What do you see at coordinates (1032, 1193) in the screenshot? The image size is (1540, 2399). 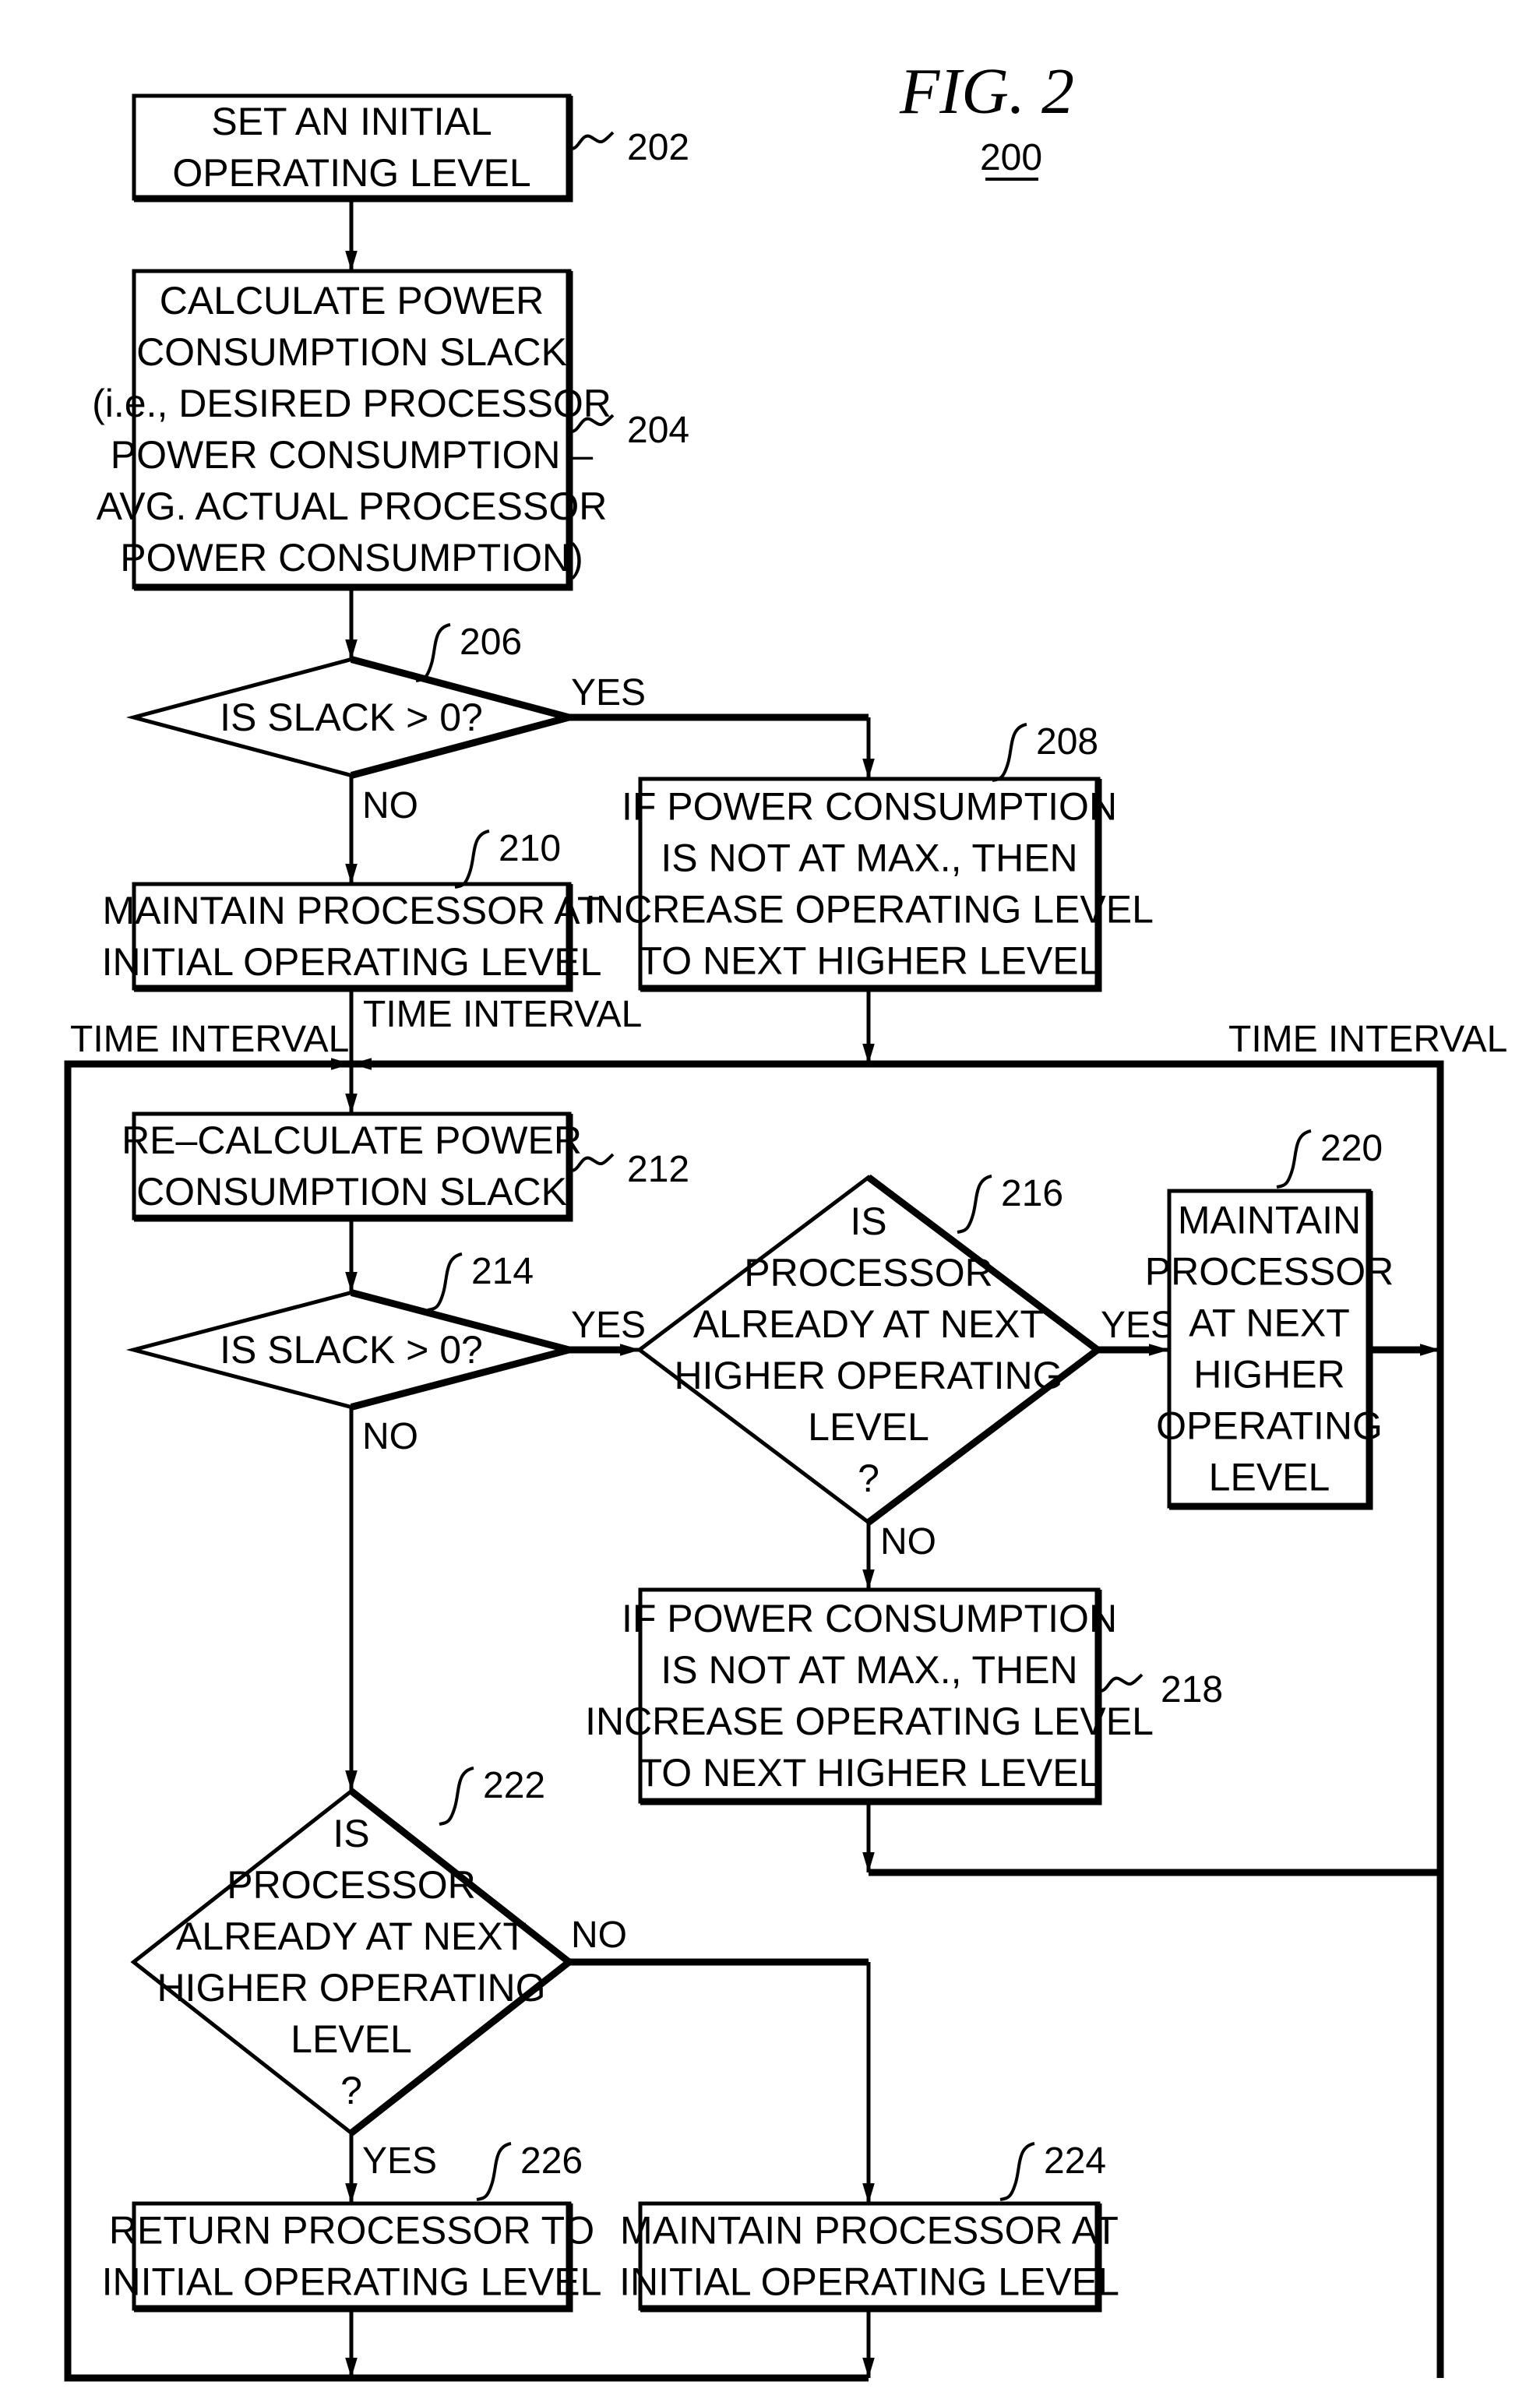 I see `reference-numeral-216: 216` at bounding box center [1032, 1193].